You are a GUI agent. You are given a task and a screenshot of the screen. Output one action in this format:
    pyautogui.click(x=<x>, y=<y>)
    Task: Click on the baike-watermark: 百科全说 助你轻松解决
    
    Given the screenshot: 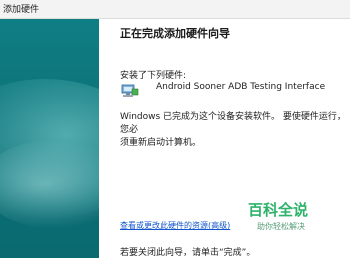 What is the action you would take?
    pyautogui.click(x=278, y=216)
    